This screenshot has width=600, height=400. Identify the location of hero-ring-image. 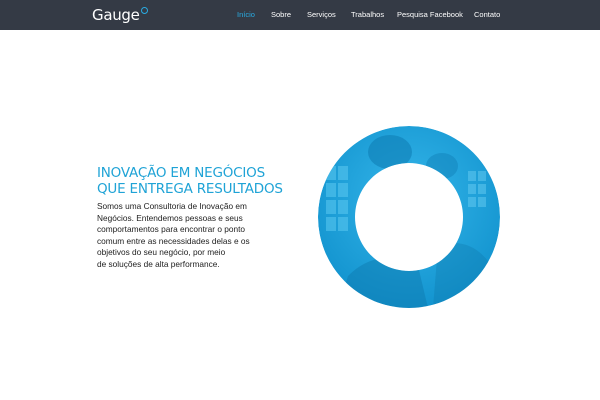
(409, 217).